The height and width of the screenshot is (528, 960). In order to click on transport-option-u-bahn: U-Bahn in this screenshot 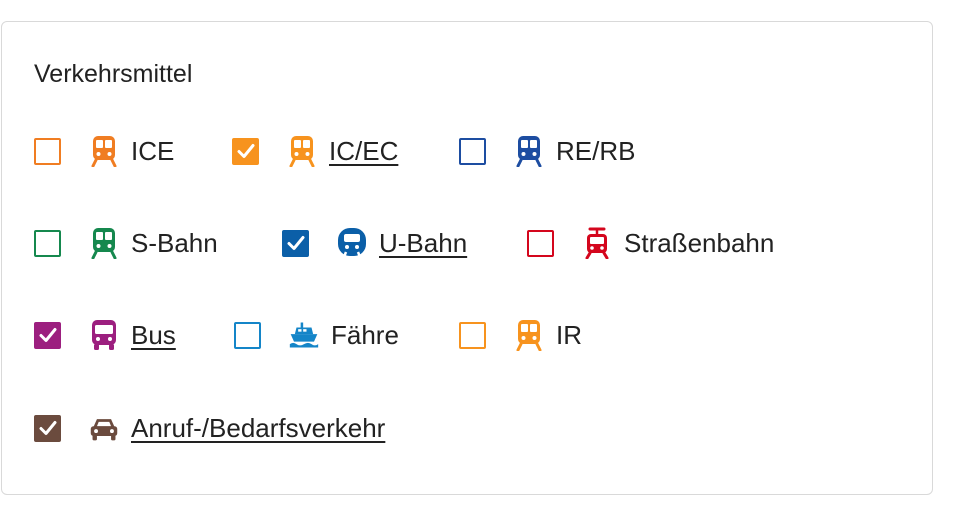, I will do `click(374, 243)`.